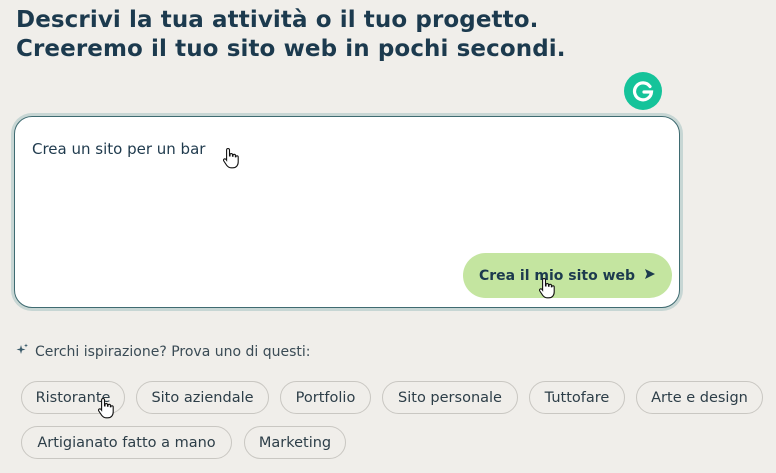 This screenshot has width=776, height=473. What do you see at coordinates (295, 442) in the screenshot?
I see `chip-marketing: Marketing` at bounding box center [295, 442].